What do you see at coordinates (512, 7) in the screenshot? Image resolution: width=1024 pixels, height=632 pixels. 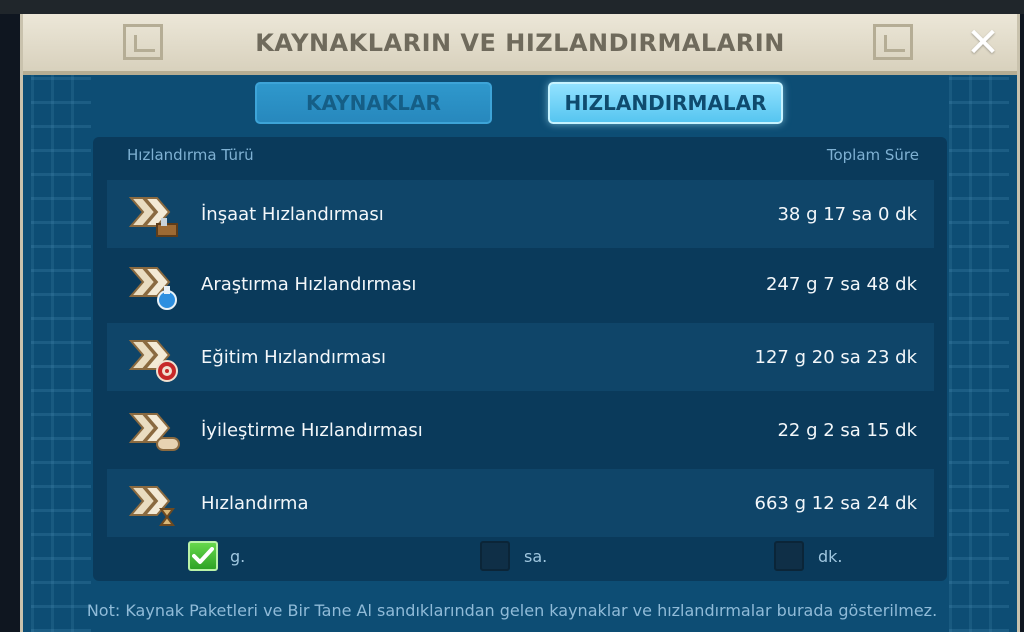 I see `background-top` at bounding box center [512, 7].